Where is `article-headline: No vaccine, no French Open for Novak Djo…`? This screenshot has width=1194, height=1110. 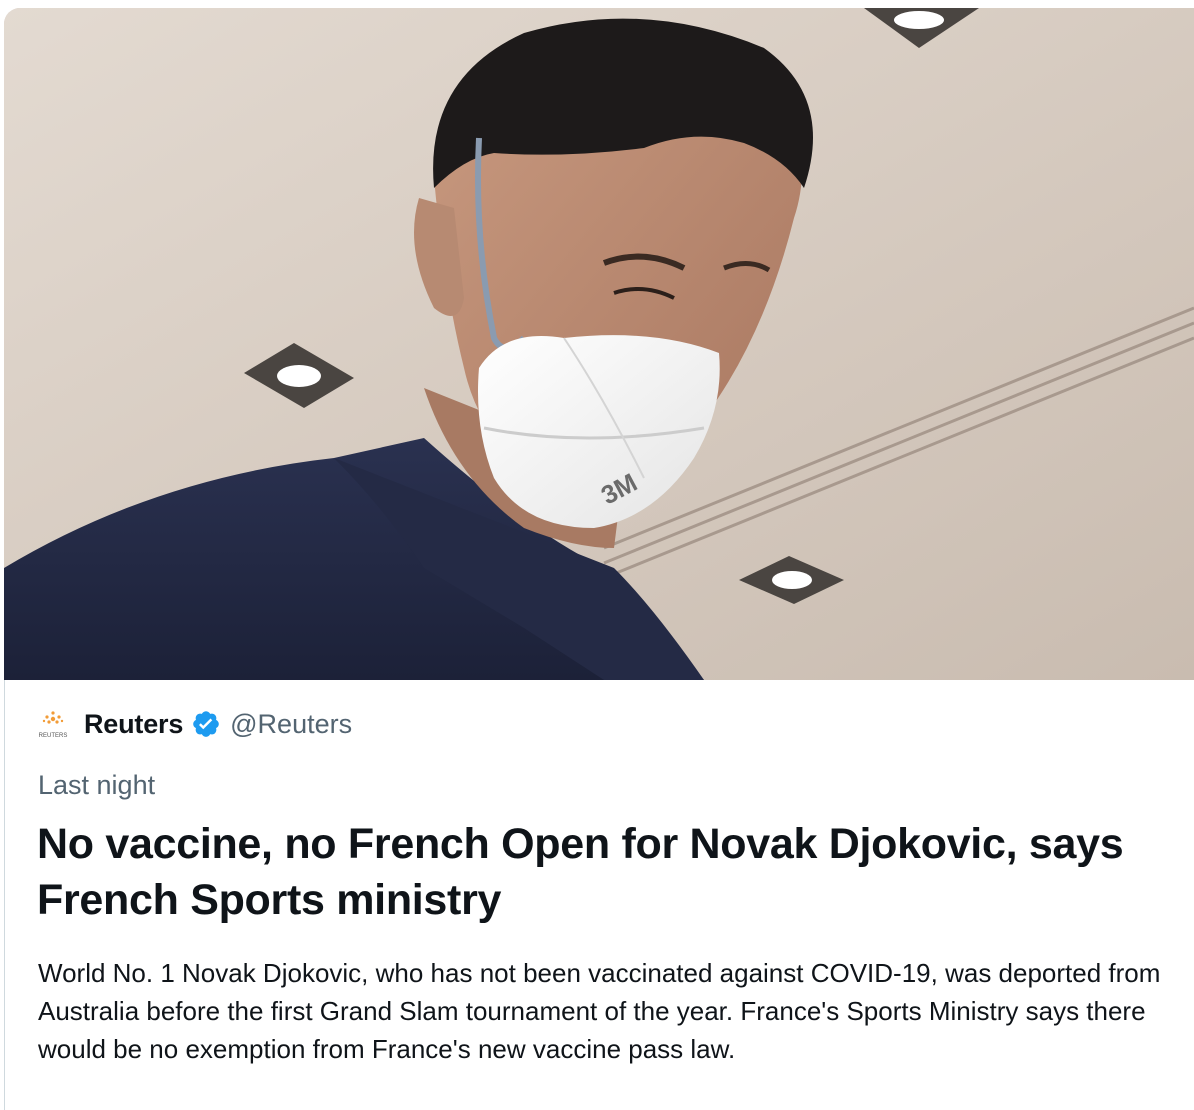
article-headline: No vaccine, no French Open for Novak Djo… is located at coordinates (602, 872).